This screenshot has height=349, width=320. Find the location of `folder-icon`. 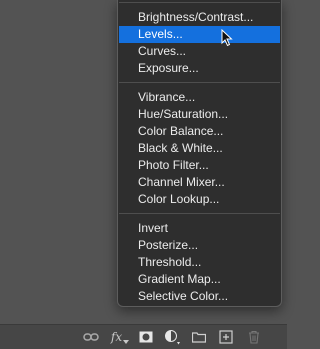

folder-icon is located at coordinates (199, 337).